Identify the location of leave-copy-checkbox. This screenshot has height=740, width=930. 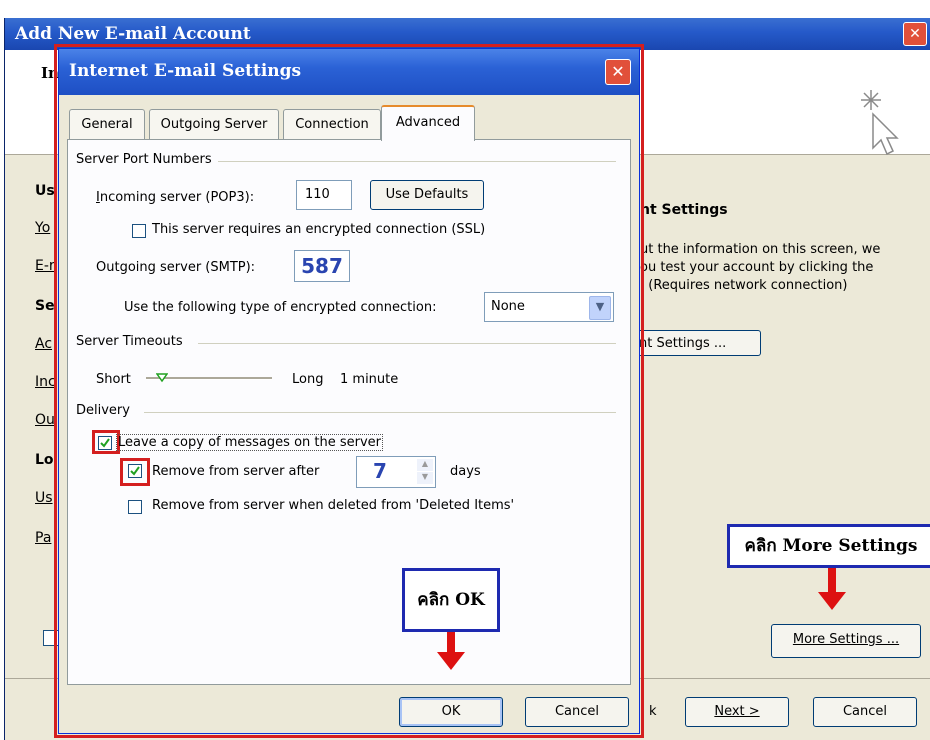
(105, 443).